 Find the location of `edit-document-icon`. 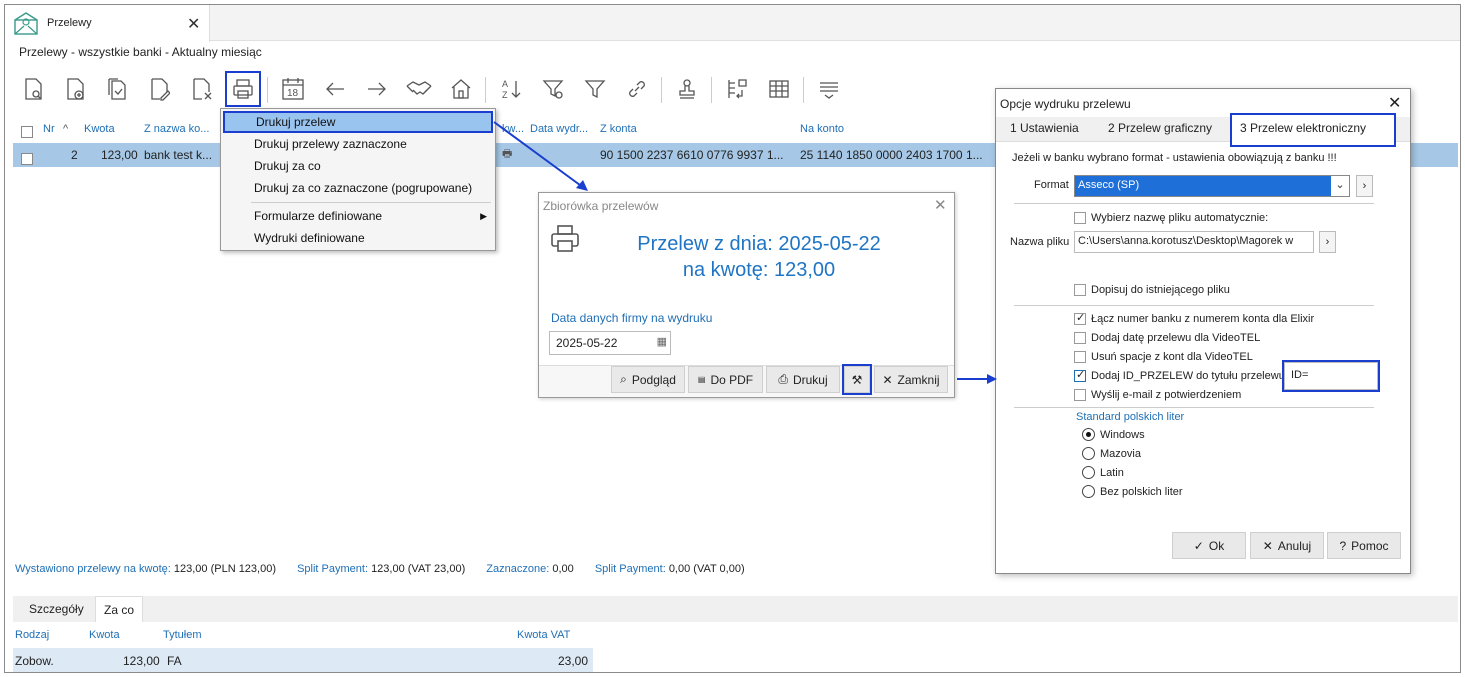

edit-document-icon is located at coordinates (159, 89).